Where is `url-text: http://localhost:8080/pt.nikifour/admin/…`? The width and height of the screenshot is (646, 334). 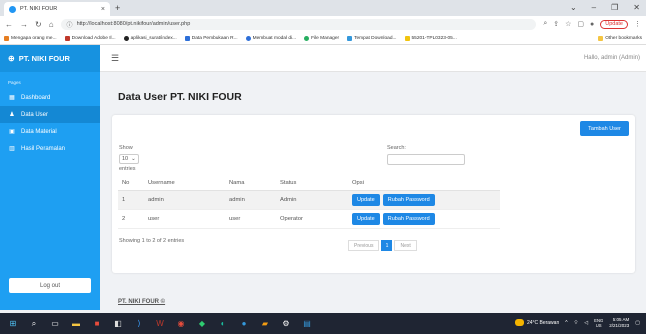 url-text: http://localhost:8080/pt.nikifour/admin/… is located at coordinates (133, 24).